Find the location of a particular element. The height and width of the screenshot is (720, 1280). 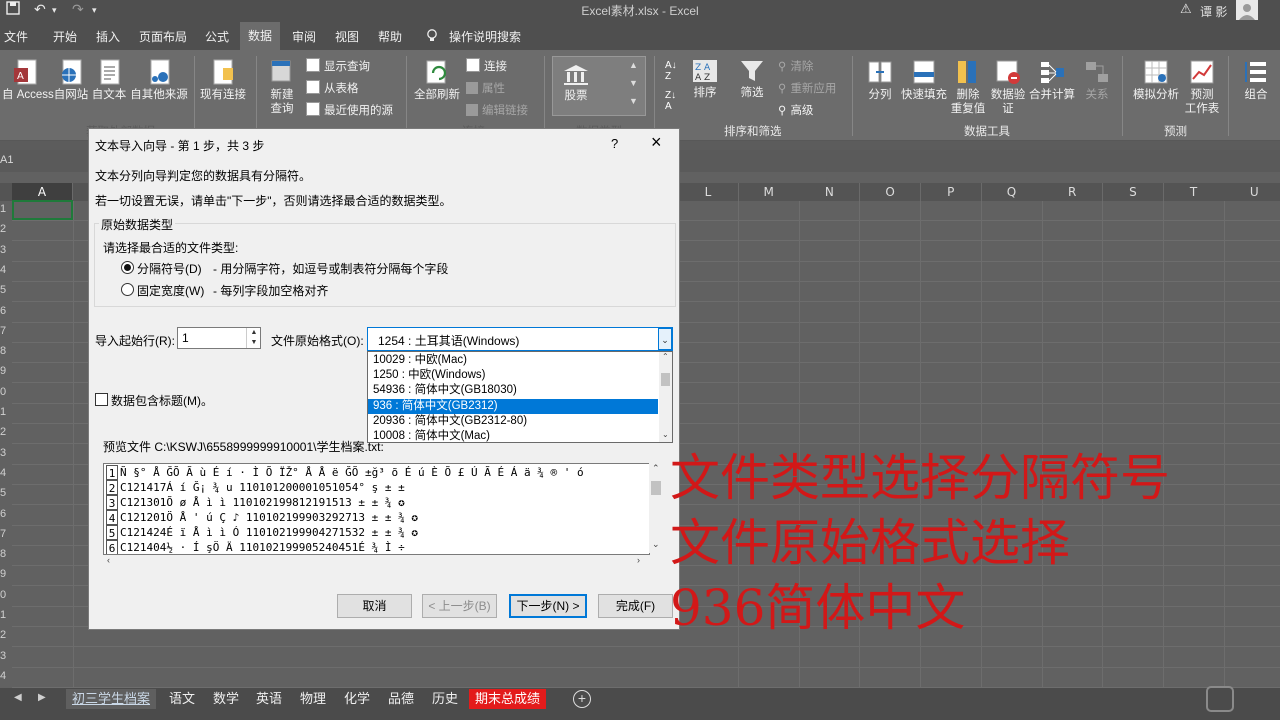

advanced-filter-button: ⚲ 高级 is located at coordinates (795, 110).